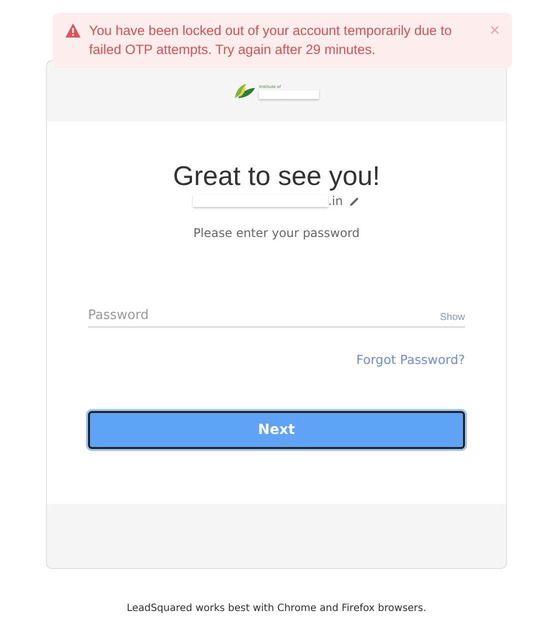 The height and width of the screenshot is (627, 553). What do you see at coordinates (335, 201) in the screenshot?
I see `email-text: .in` at bounding box center [335, 201].